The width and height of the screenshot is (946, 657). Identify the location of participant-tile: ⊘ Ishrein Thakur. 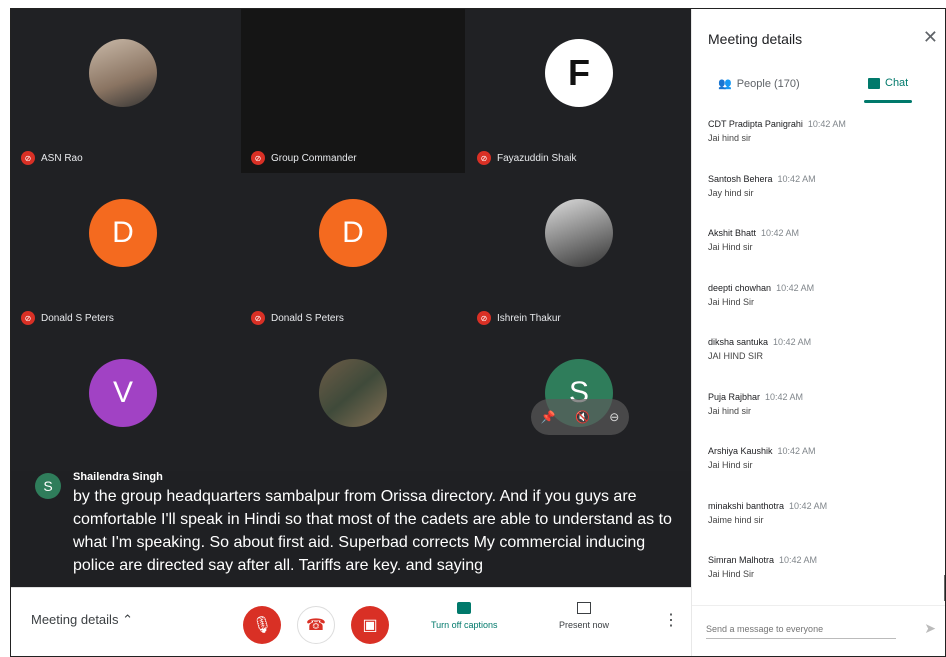
(579, 251).